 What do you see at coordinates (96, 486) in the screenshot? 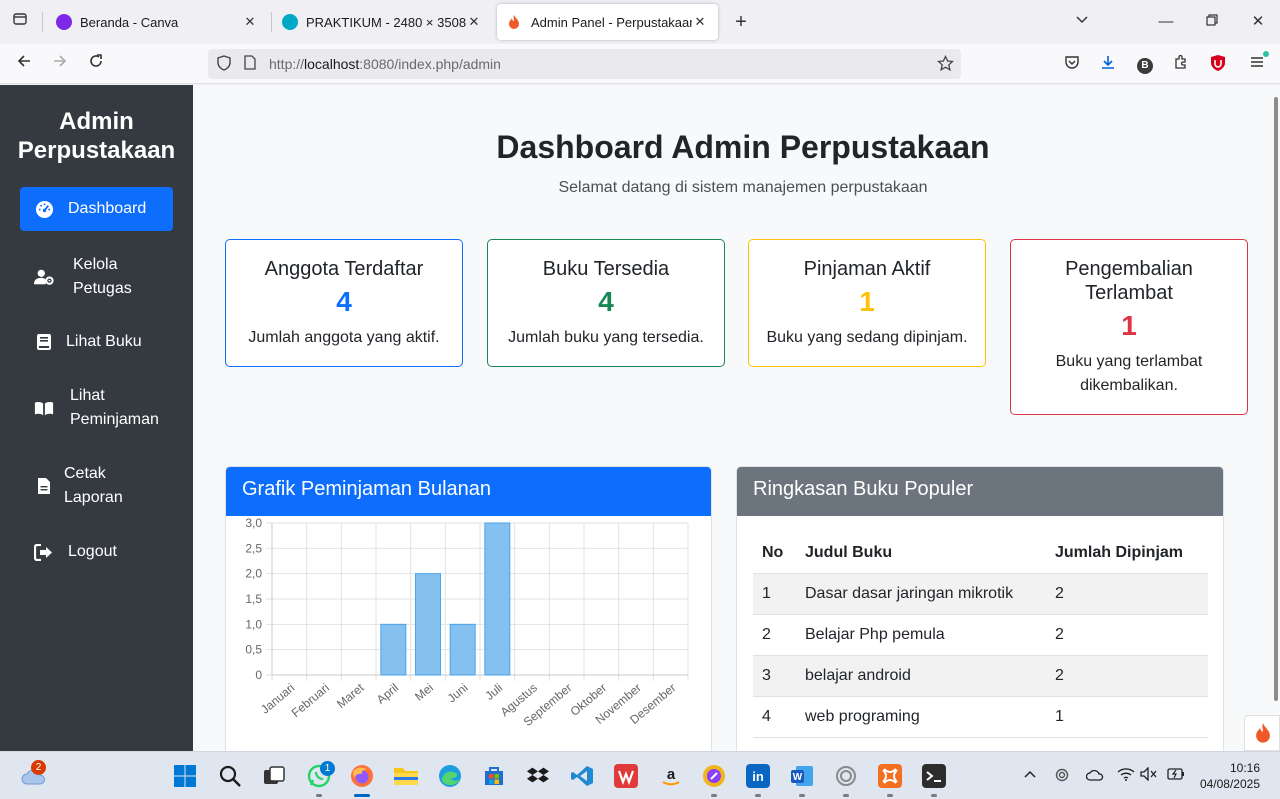
I see `sidebar-item-cetak-laporan: Cetak Laporan` at bounding box center [96, 486].